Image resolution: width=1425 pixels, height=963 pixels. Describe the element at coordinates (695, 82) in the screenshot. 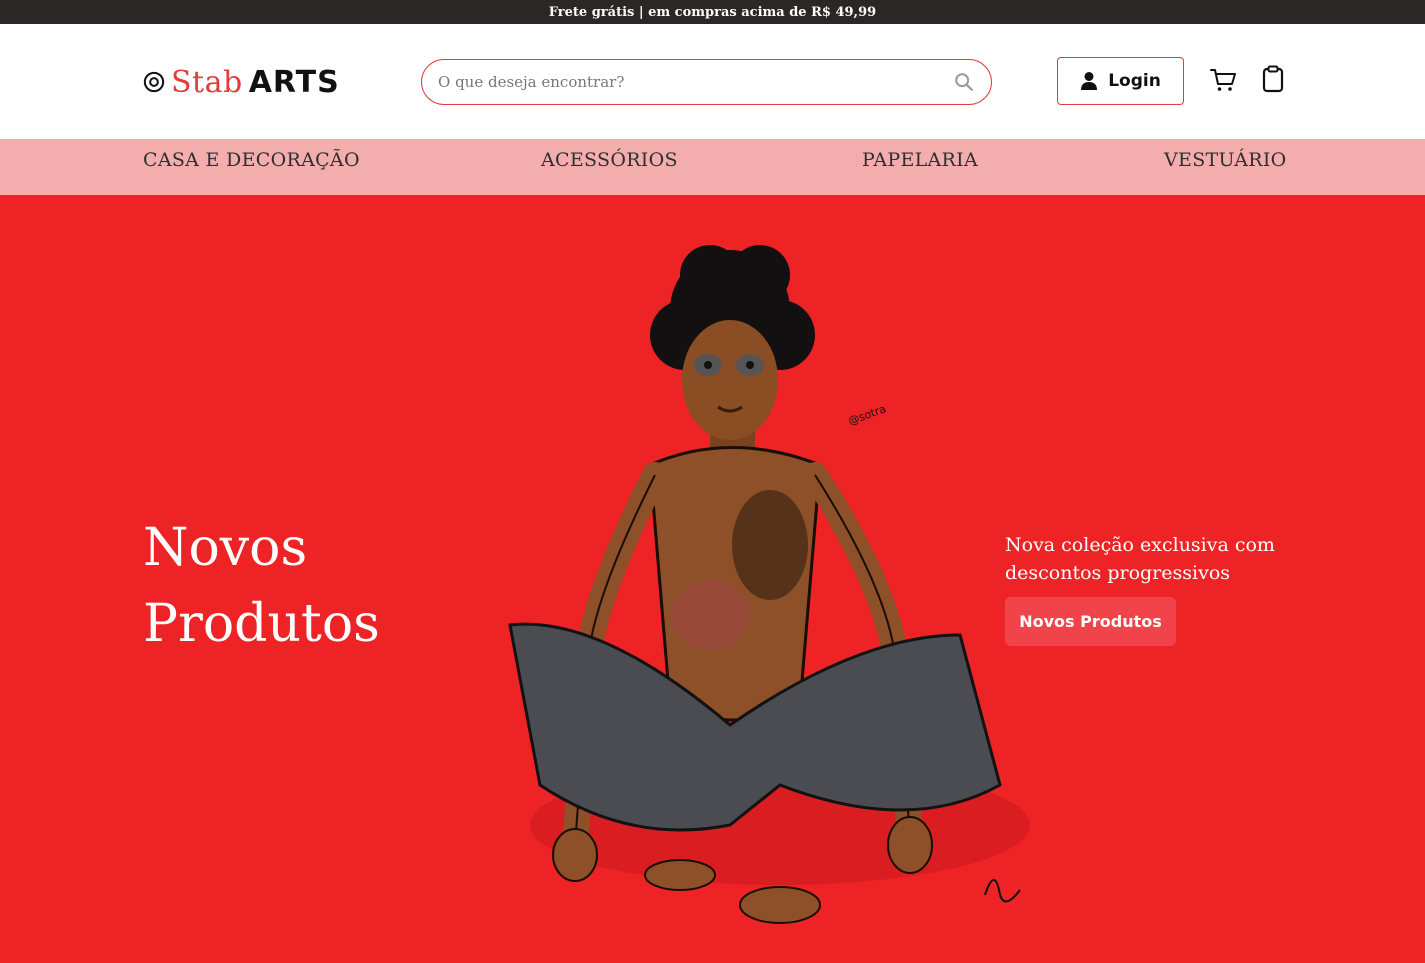

I see `search-input` at that location.